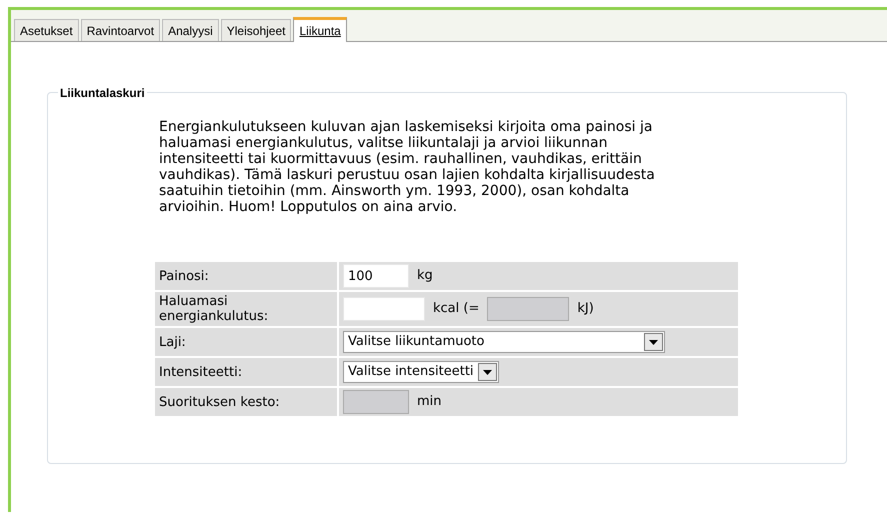 The width and height of the screenshot is (887, 515). What do you see at coordinates (376, 276) in the screenshot?
I see `input-field: 100` at bounding box center [376, 276].